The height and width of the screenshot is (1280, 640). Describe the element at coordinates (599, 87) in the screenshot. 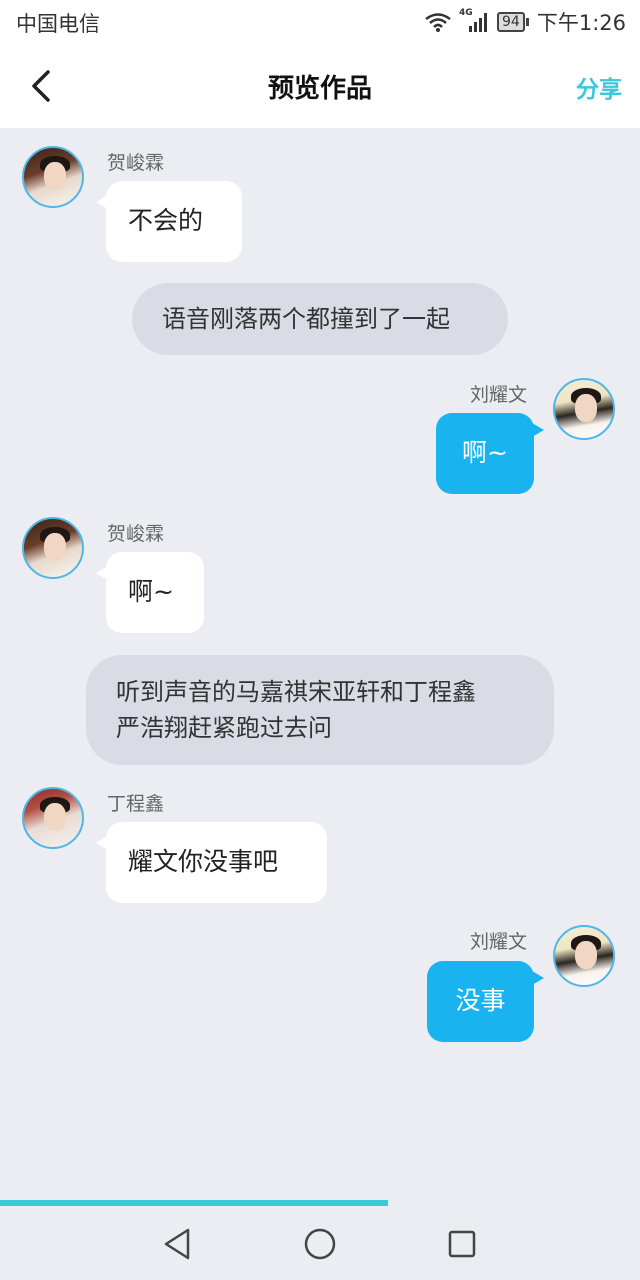

I see `share-button: 分享` at that location.